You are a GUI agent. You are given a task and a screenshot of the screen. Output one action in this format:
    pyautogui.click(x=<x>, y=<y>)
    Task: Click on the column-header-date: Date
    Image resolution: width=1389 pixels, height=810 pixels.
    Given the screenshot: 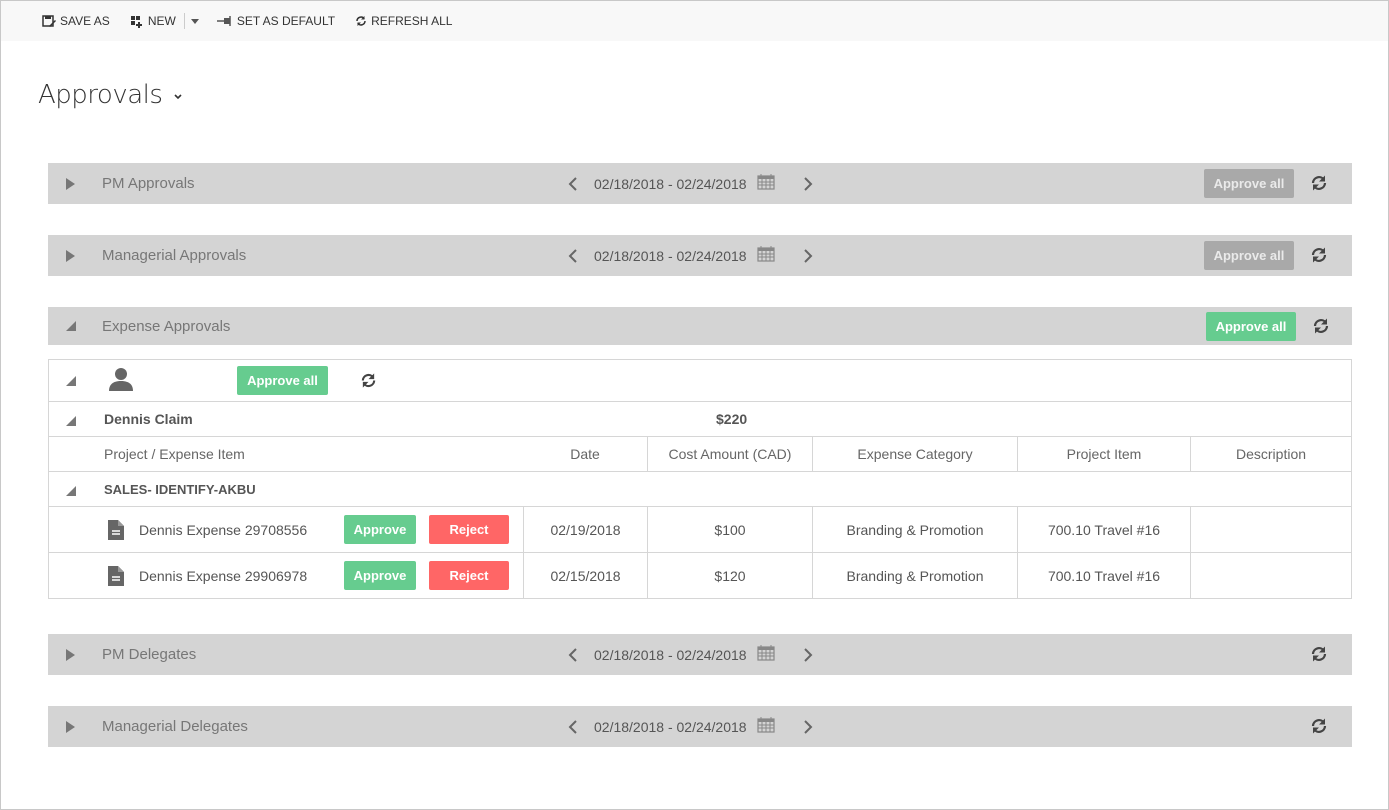 What is the action you would take?
    pyautogui.click(x=585, y=454)
    